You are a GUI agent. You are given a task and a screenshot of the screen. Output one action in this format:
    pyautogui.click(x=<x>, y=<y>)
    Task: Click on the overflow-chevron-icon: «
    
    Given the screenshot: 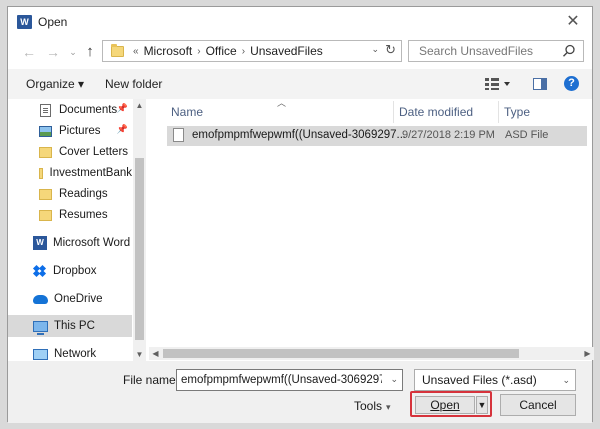 What is the action you would take?
    pyautogui.click(x=136, y=51)
    